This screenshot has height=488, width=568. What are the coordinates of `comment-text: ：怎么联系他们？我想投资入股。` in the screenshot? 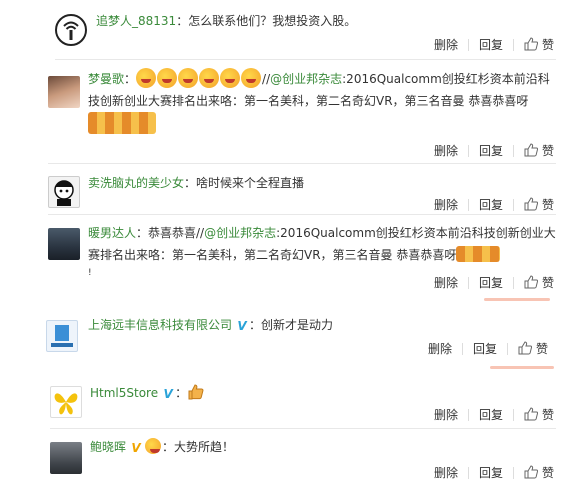 It's located at (266, 21).